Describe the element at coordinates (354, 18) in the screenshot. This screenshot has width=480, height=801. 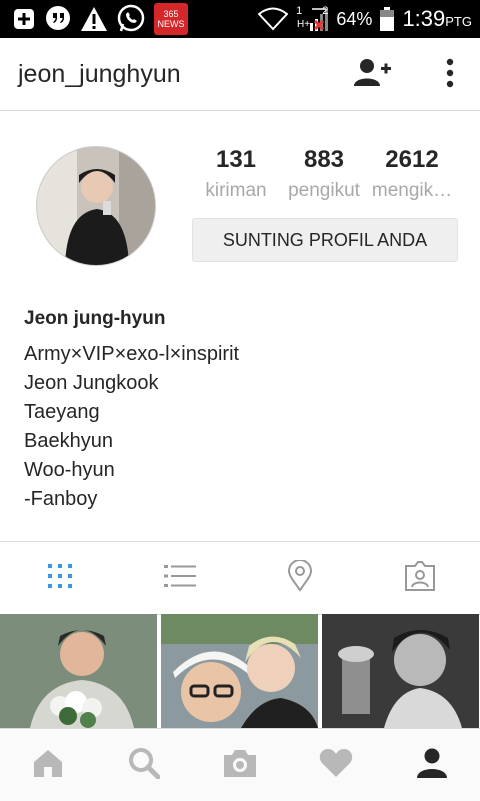
I see `battery-percent: 64%` at that location.